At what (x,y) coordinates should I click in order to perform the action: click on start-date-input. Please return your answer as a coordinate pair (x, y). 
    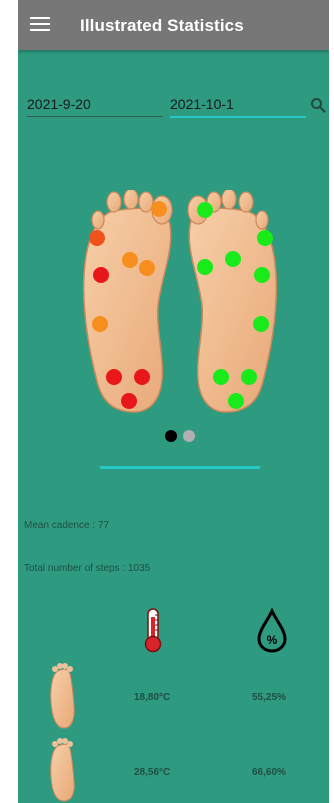
    Looking at the image, I should click on (95, 106).